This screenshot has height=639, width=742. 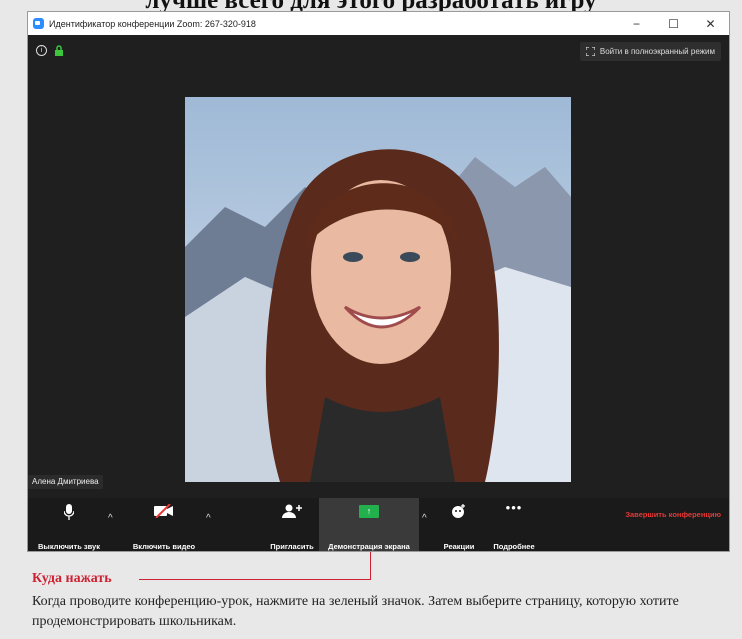 I want to click on reactions-label: Реакции, so click(x=459, y=546).